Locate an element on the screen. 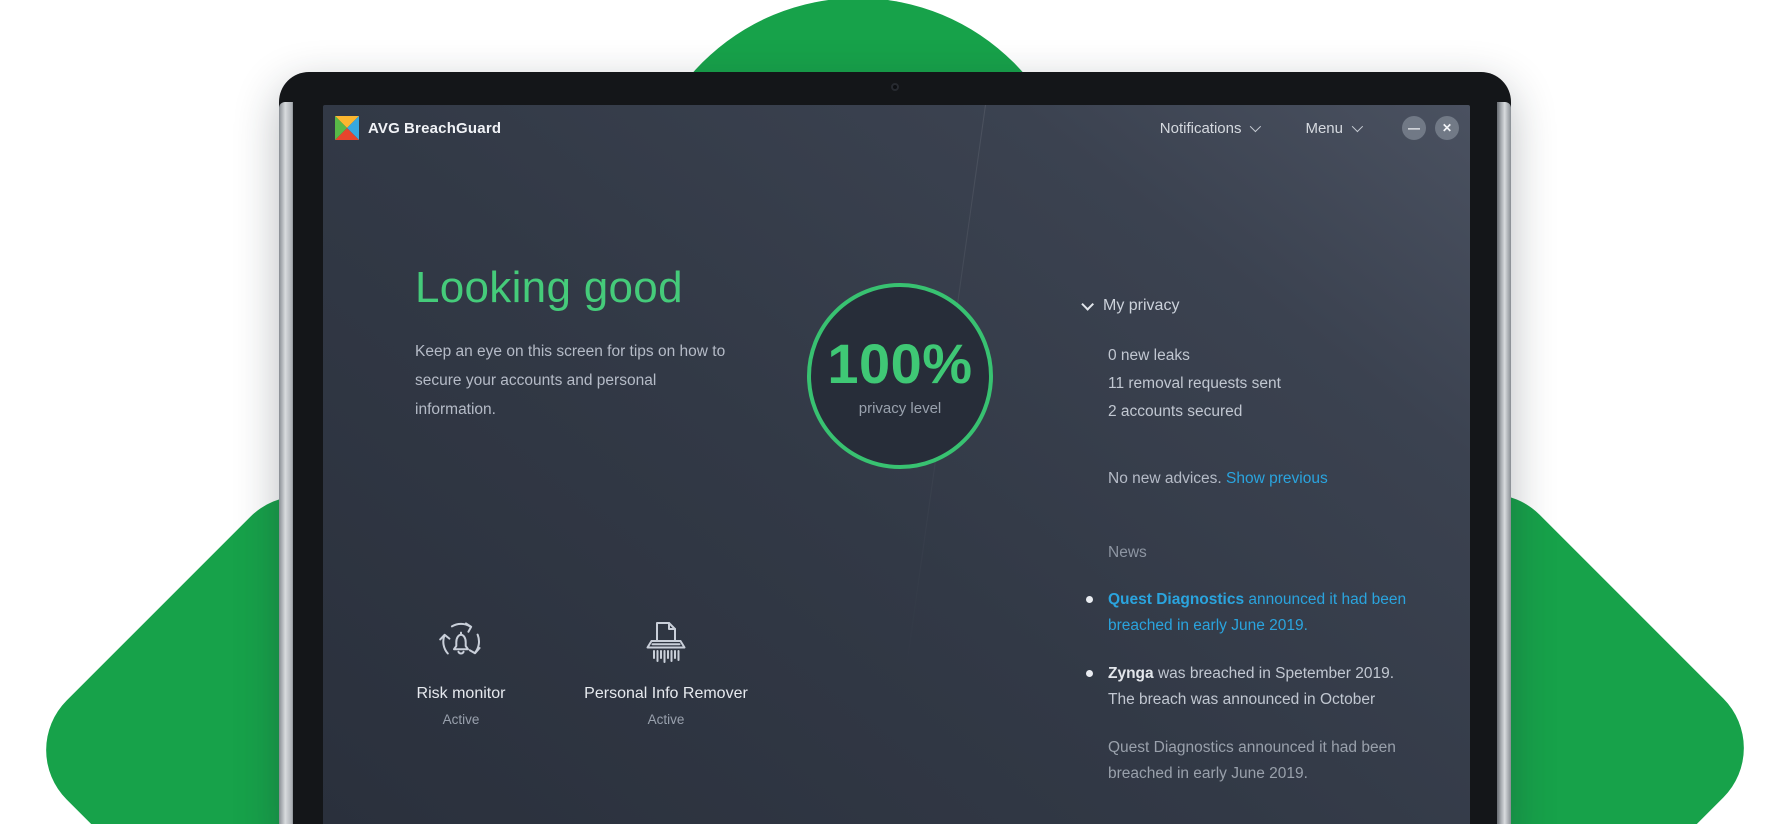  brand: AVG BreachGuard is located at coordinates (434, 128).